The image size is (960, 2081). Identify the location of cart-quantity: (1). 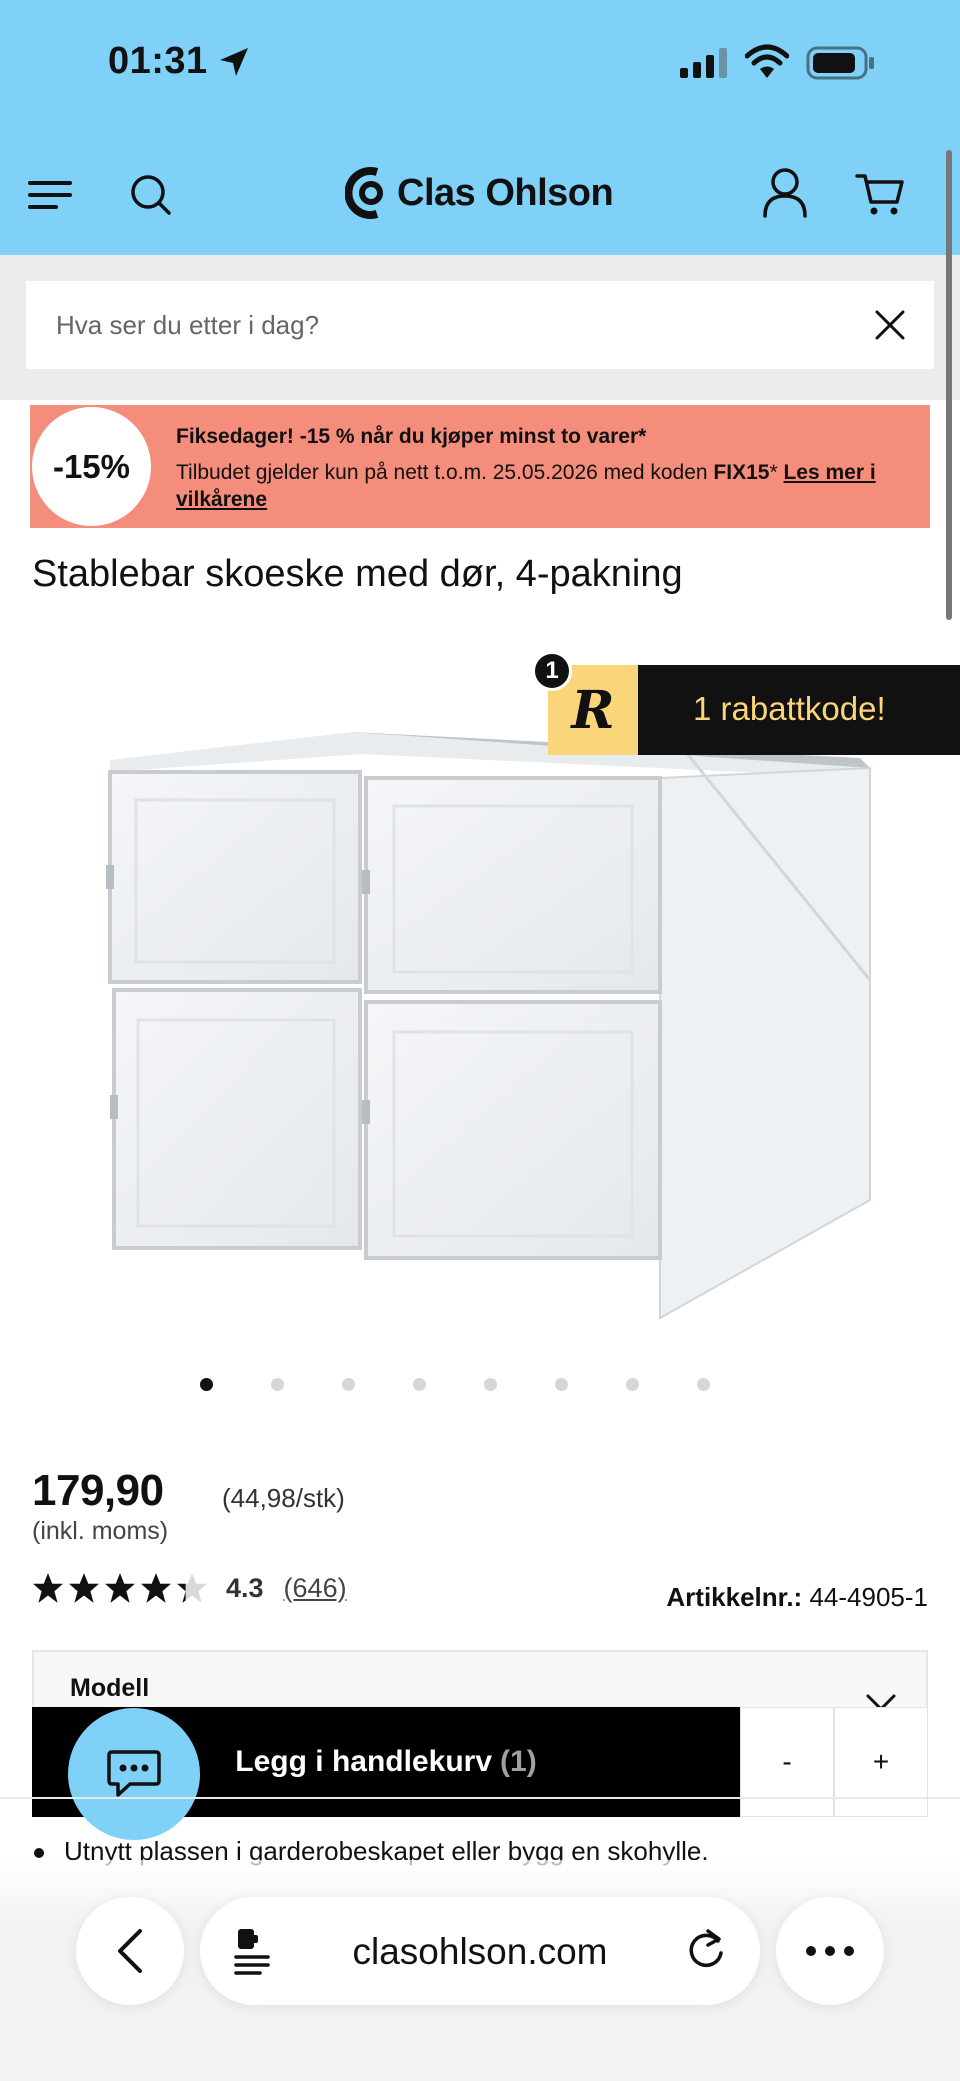
(518, 1761).